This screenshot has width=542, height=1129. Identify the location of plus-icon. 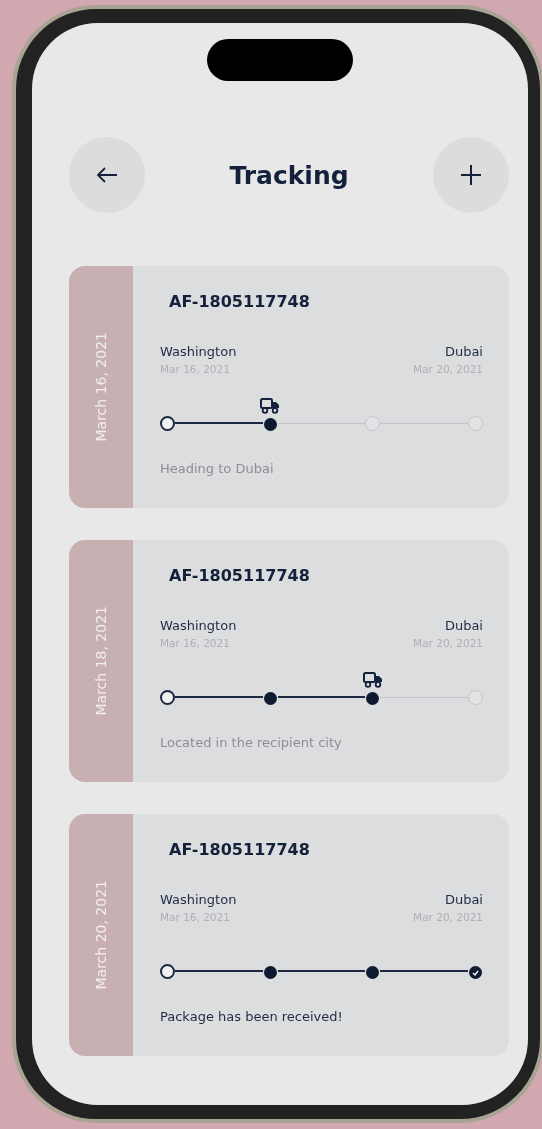
(471, 175).